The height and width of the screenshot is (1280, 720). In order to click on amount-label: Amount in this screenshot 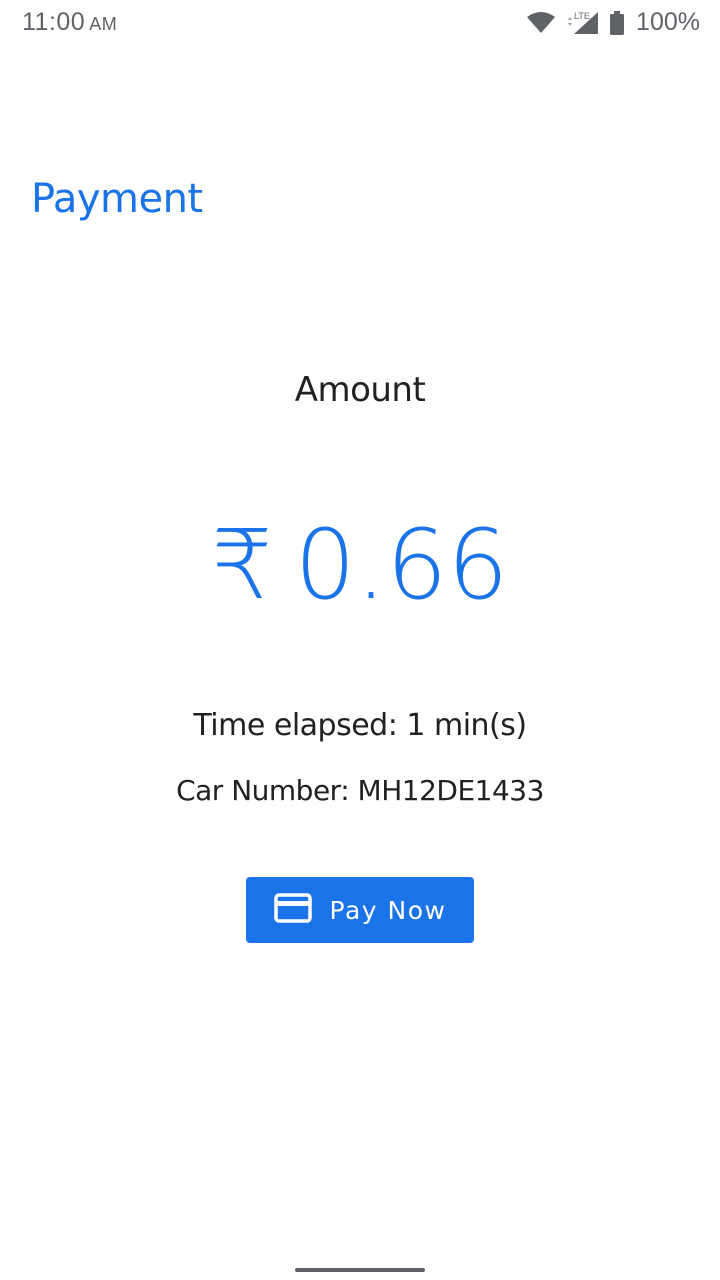, I will do `click(360, 390)`.